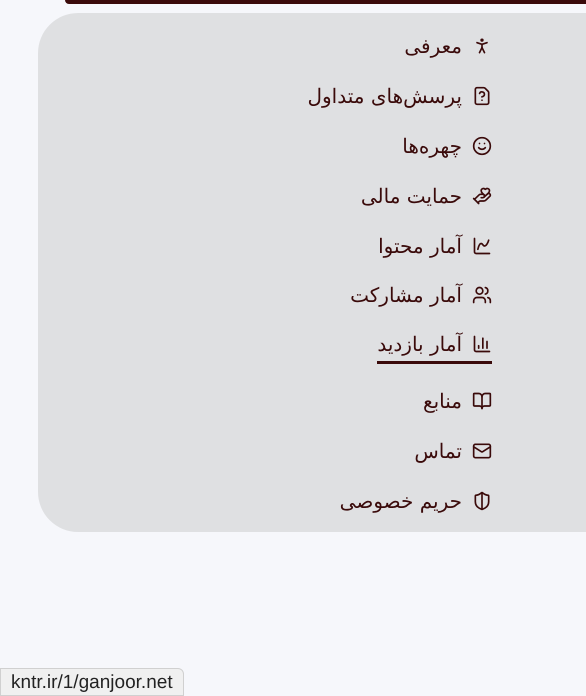 The width and height of the screenshot is (586, 696). Describe the element at coordinates (457, 401) in the screenshot. I see `menu-item: منابع` at that location.